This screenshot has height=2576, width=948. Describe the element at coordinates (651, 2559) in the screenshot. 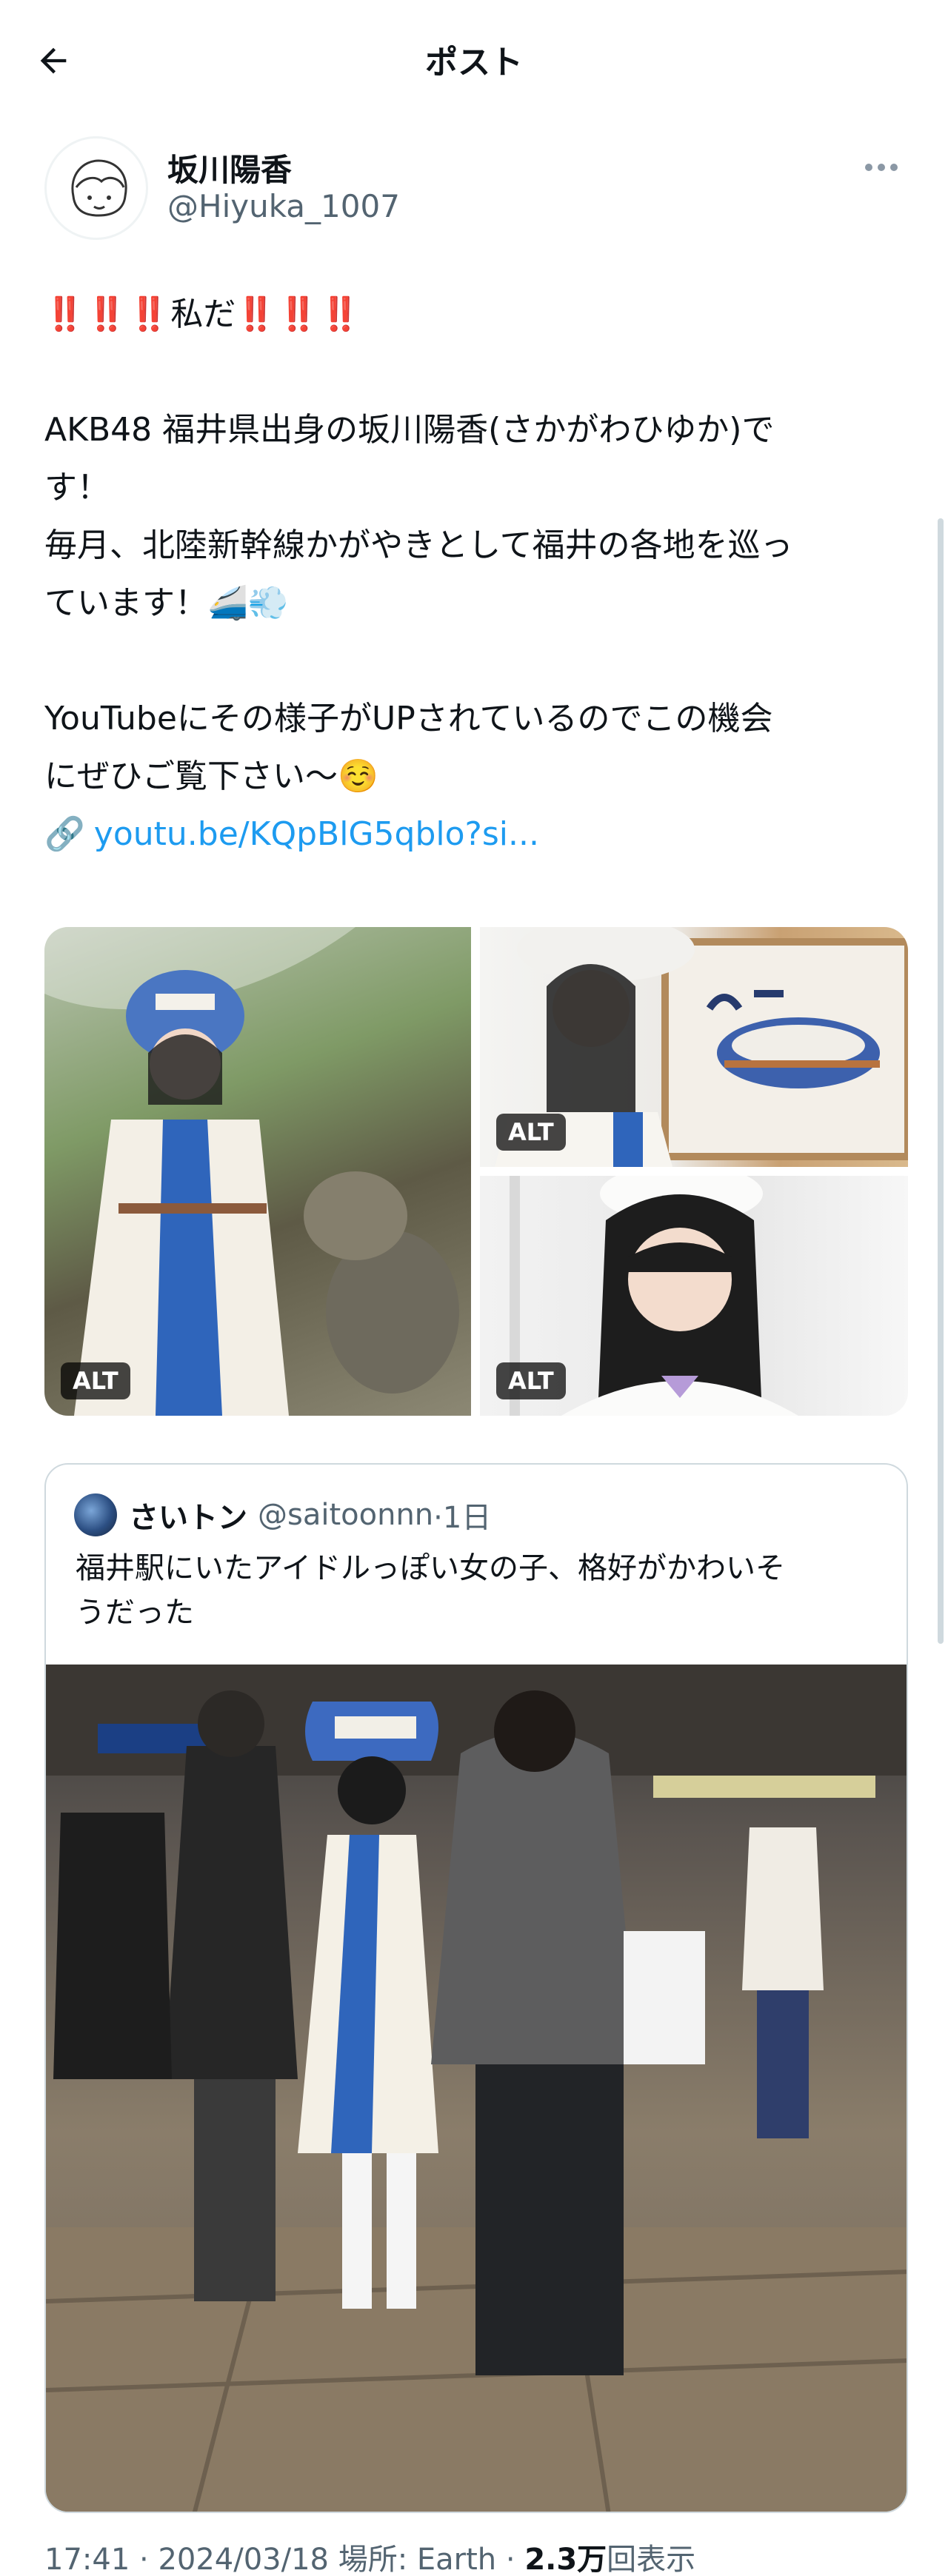

I see `view-label: 回表示` at that location.